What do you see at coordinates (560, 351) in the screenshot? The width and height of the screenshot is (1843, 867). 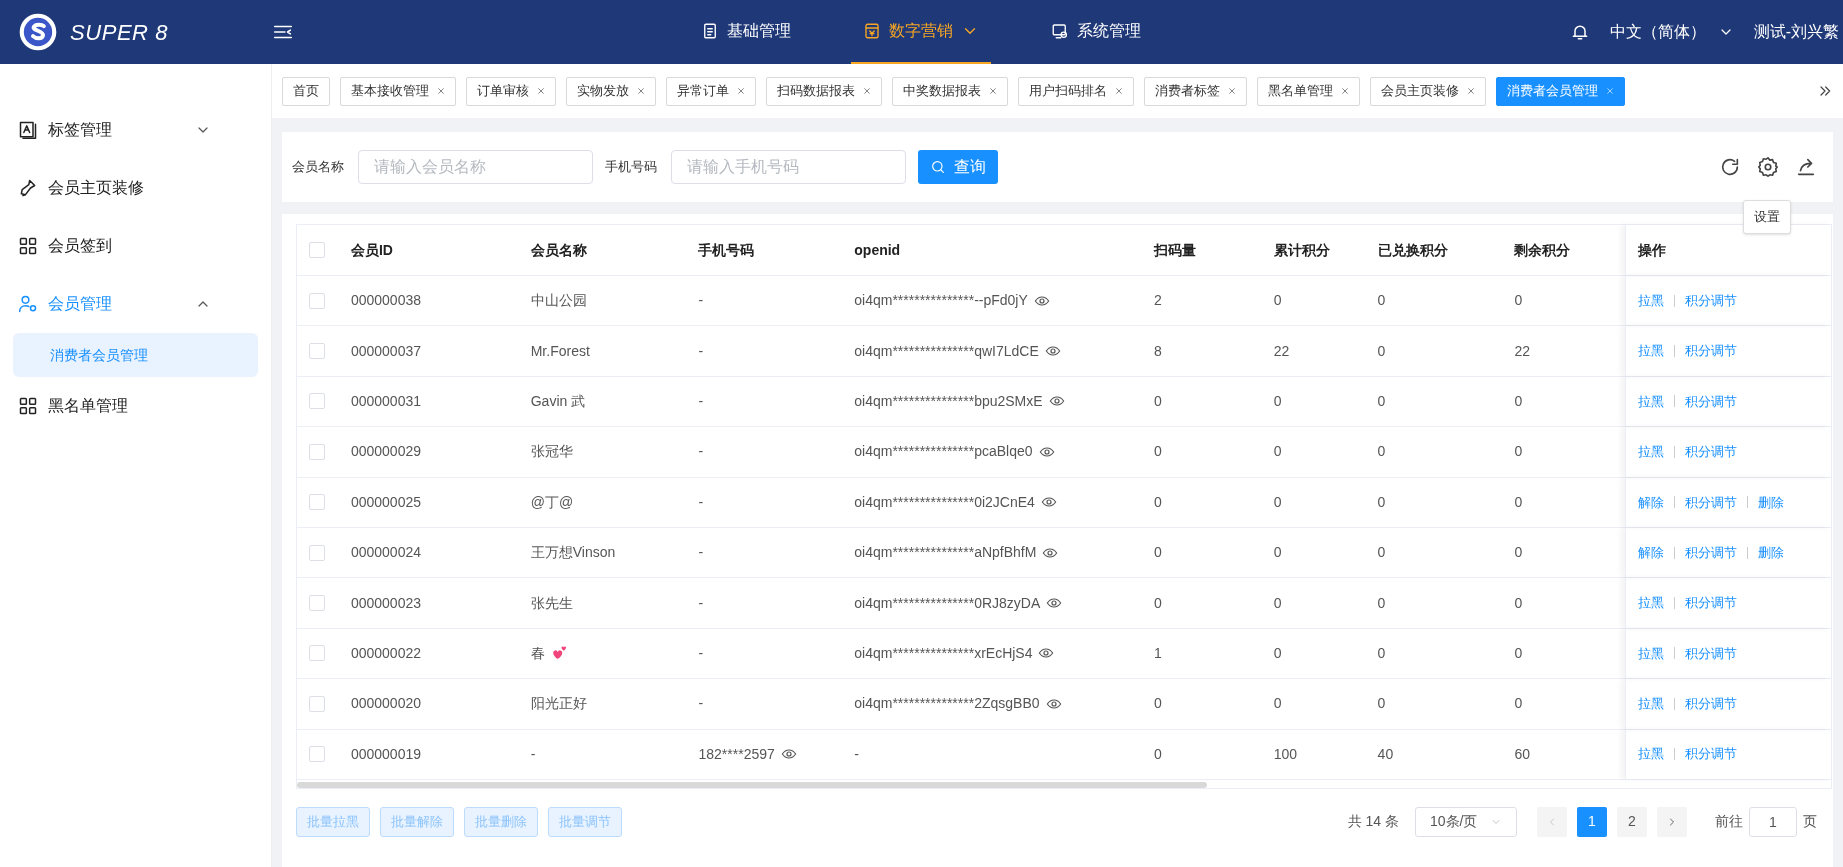 I see `table-cell-text: Mr.Forest` at bounding box center [560, 351].